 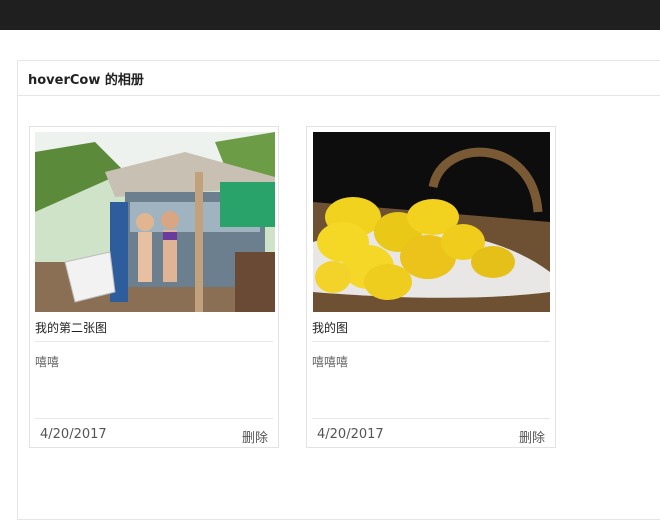 I want to click on photo-description: 嘻嘻, so click(x=47, y=362).